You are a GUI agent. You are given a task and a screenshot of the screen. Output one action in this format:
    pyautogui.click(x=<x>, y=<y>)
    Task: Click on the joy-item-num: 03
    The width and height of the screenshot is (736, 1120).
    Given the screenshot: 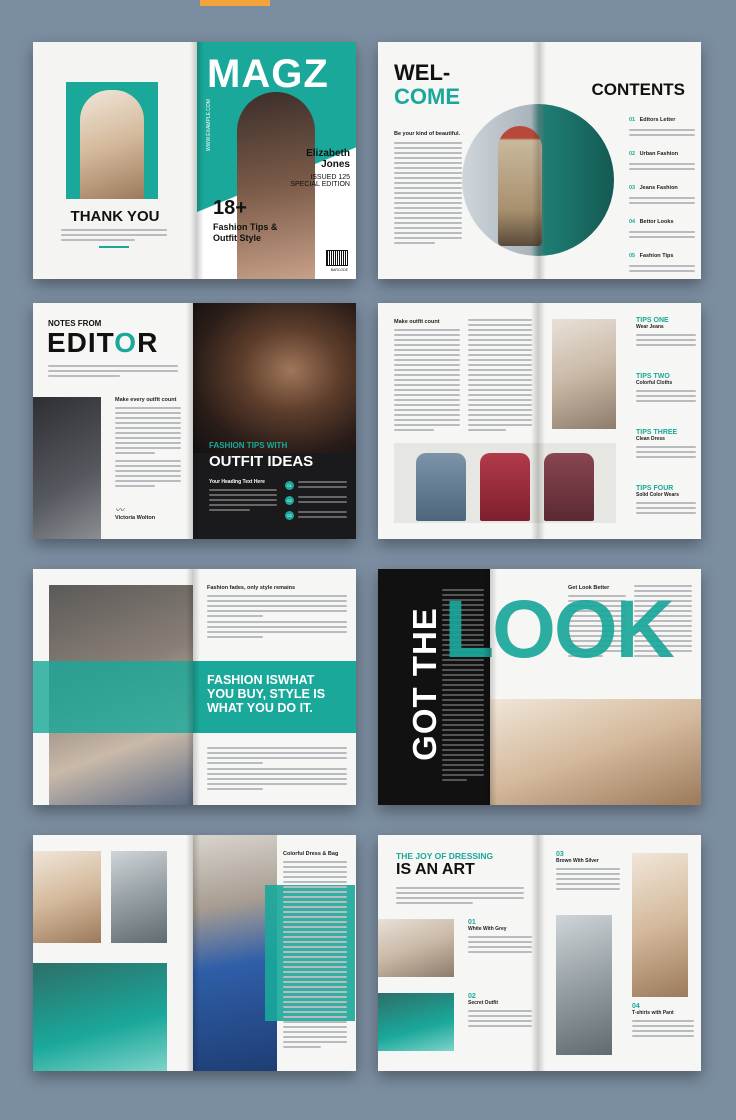 What is the action you would take?
    pyautogui.click(x=560, y=854)
    